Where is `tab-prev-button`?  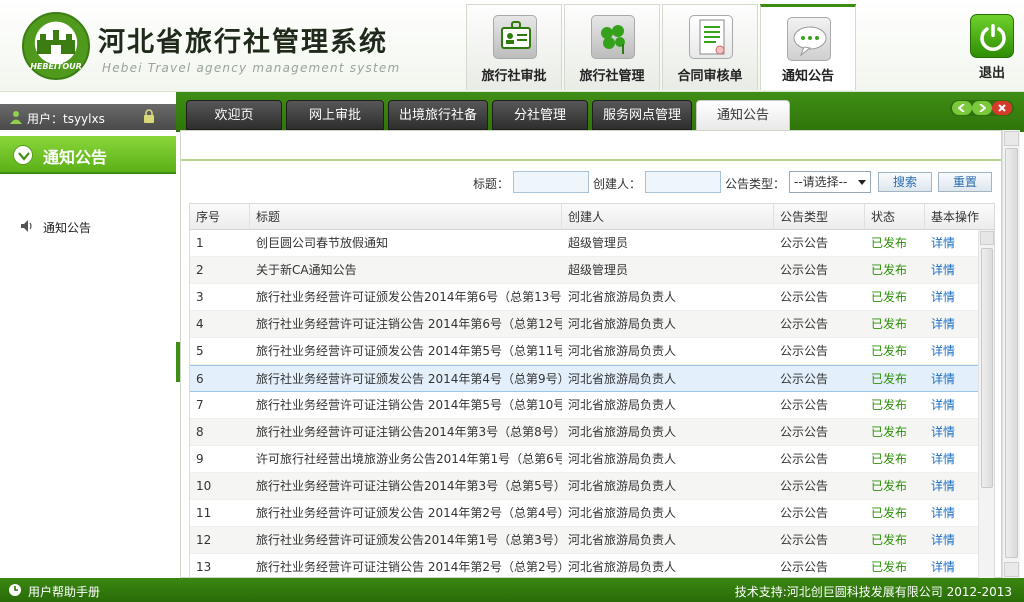 tab-prev-button is located at coordinates (962, 108).